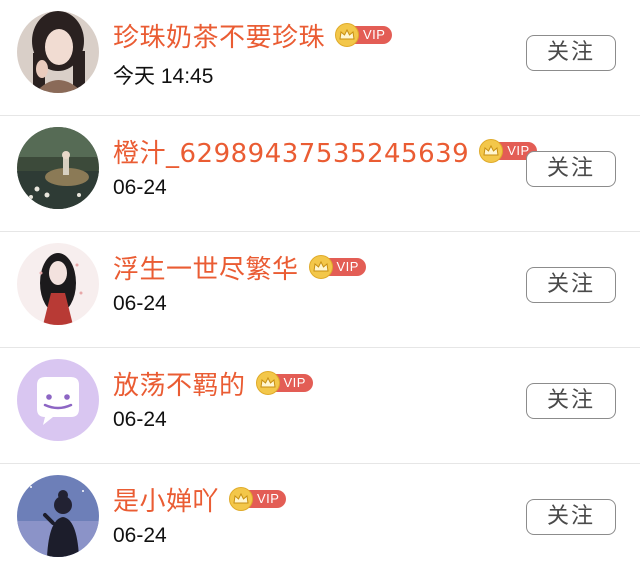  What do you see at coordinates (166, 499) in the screenshot?
I see `username: 是小婵吖` at bounding box center [166, 499].